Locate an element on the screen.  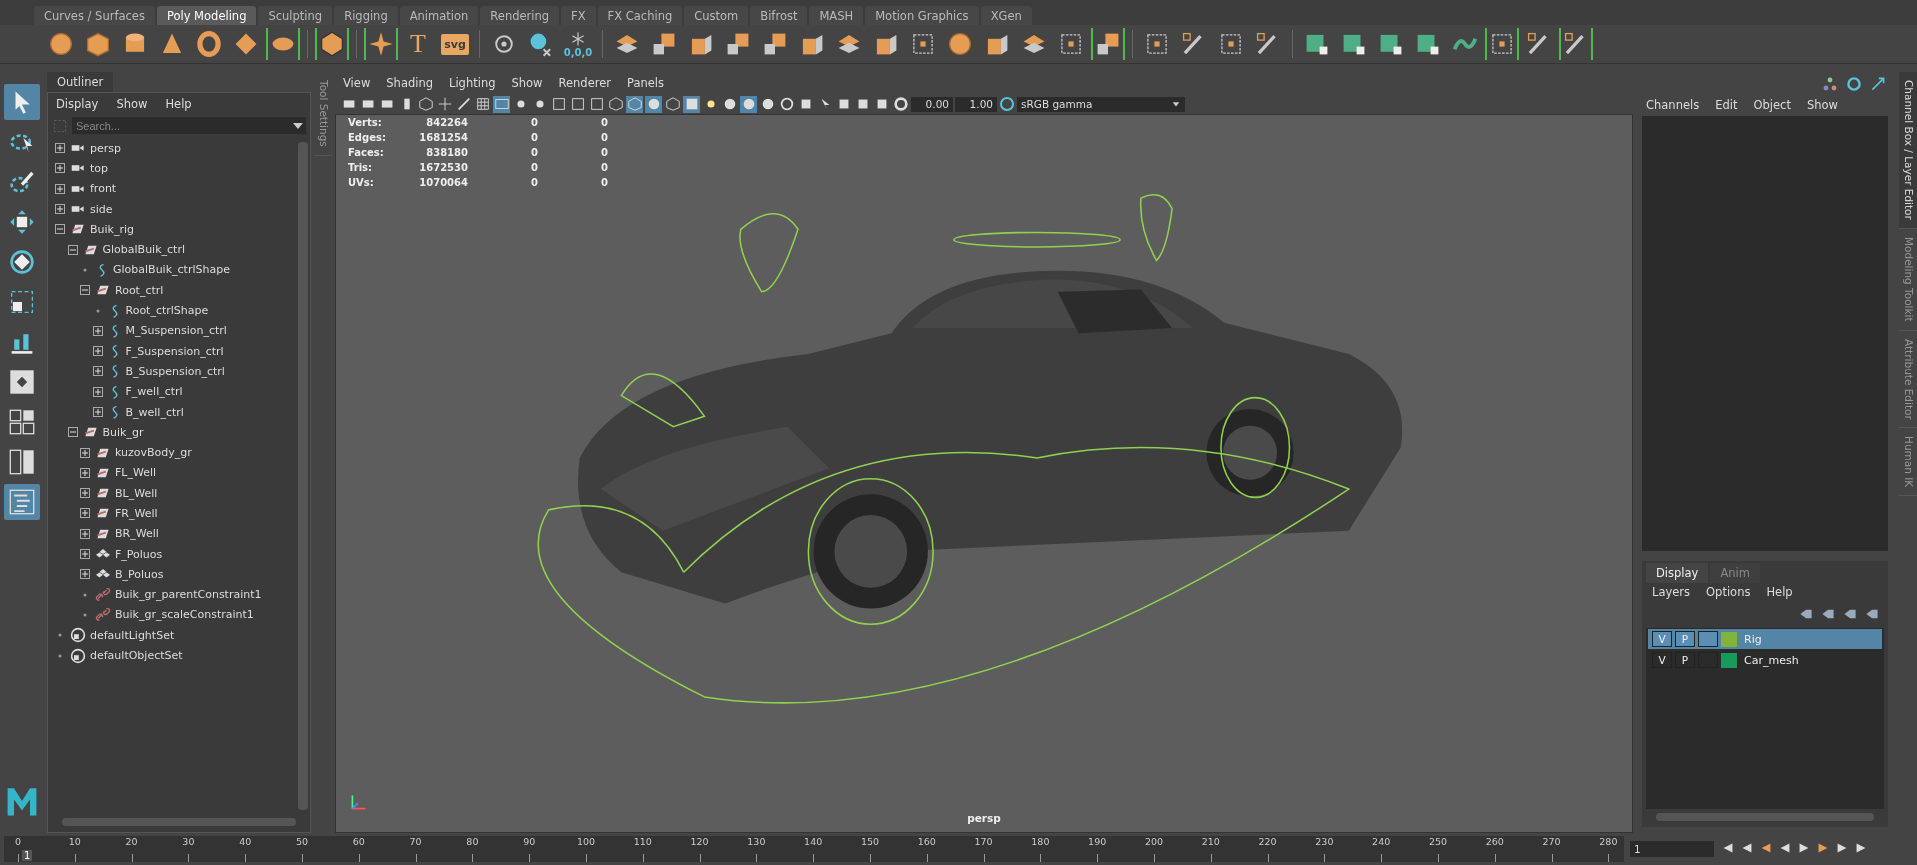
outliner-item: front is located at coordinates (103, 189).